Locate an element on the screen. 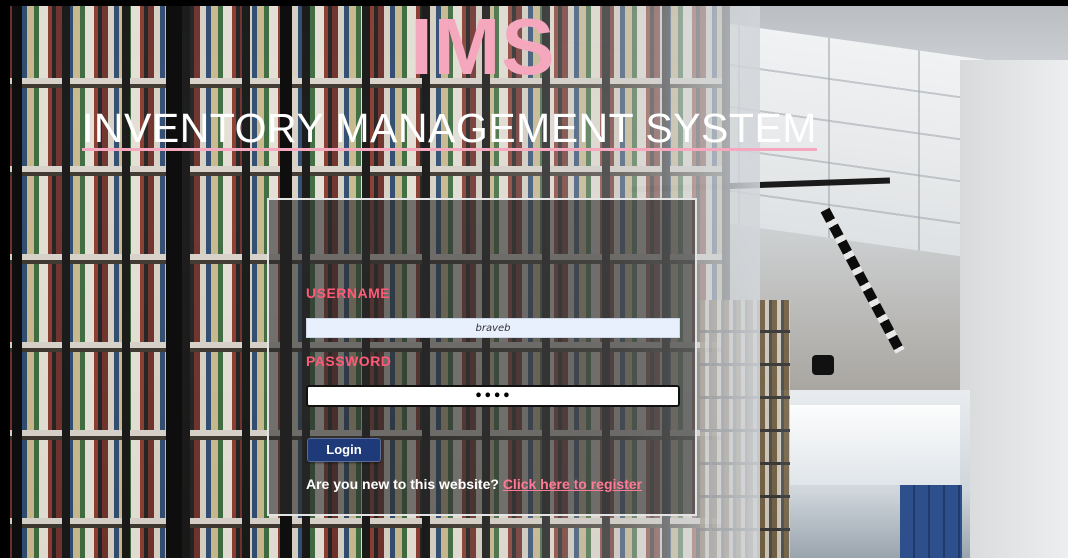 Image resolution: width=1068 pixels, height=558 pixels. page-subtitle: INVENTORY MANAGEMENT SYSTEM is located at coordinates (449, 128).